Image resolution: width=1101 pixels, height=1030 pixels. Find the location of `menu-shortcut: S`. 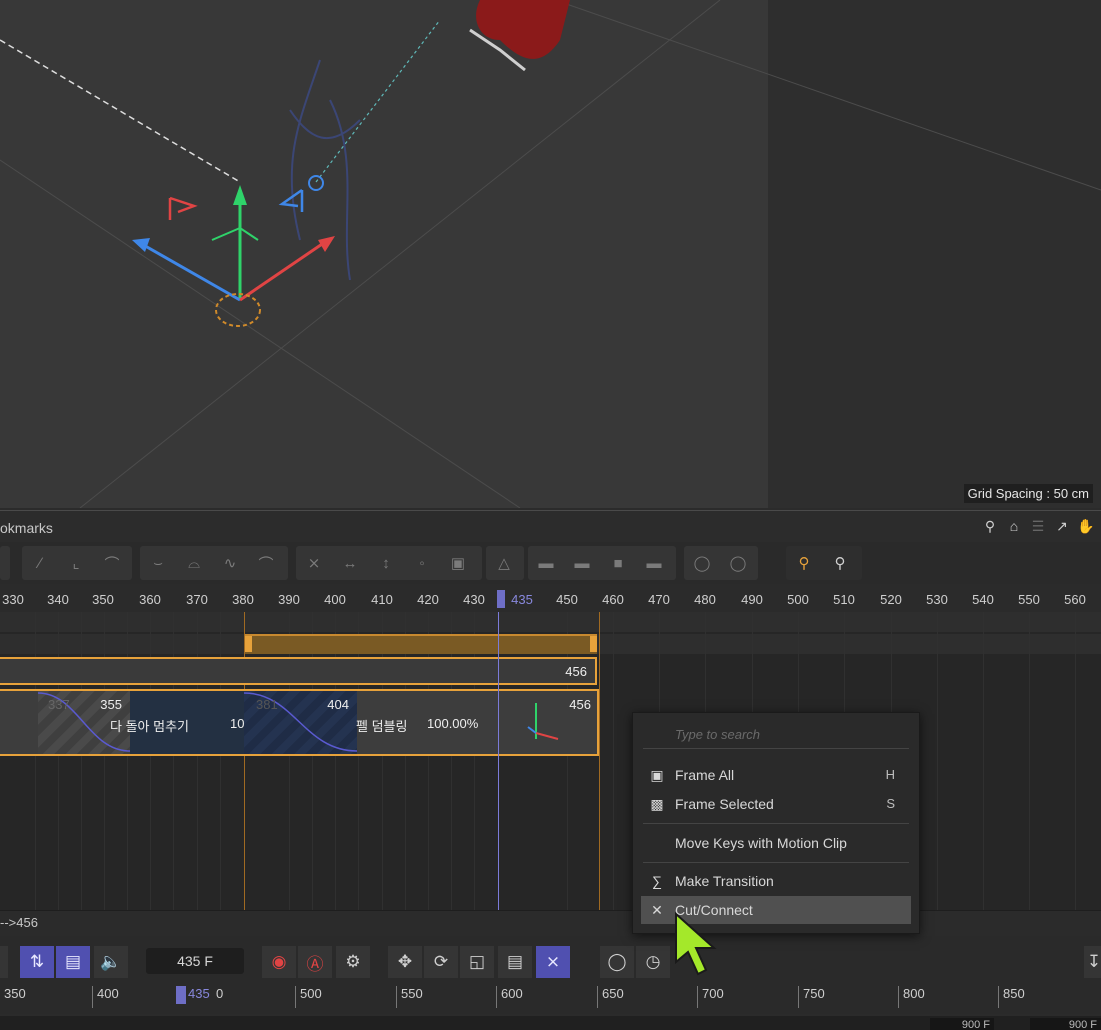

menu-shortcut: S is located at coordinates (890, 803).